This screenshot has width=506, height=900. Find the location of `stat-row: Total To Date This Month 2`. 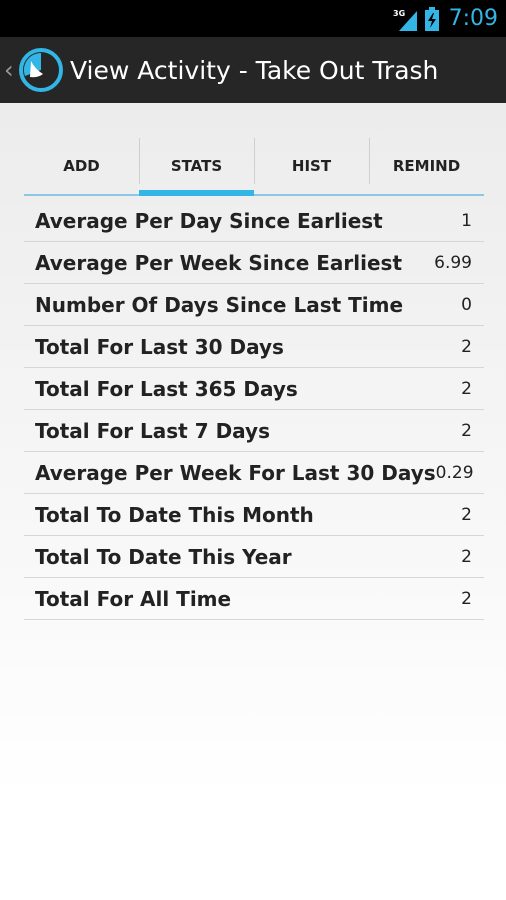

stat-row: Total To Date This Month 2 is located at coordinates (254, 515).